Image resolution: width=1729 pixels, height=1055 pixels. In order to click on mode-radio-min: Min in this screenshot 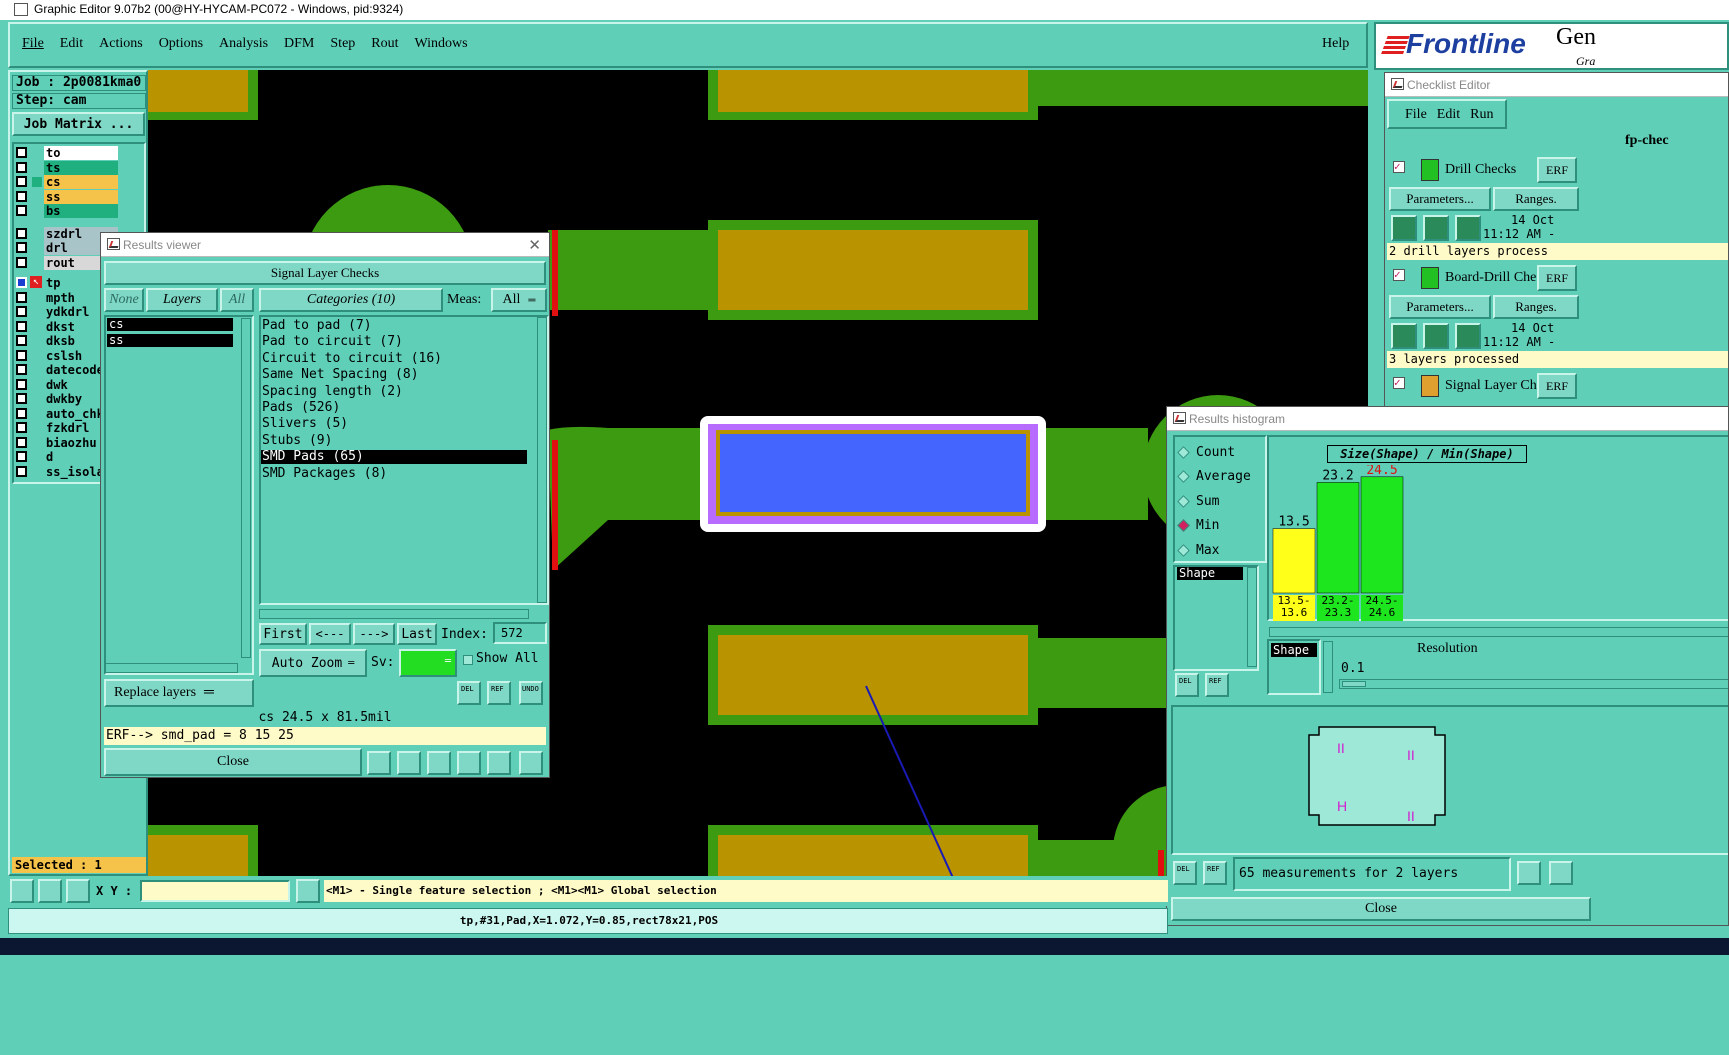, I will do `click(1198, 526)`.